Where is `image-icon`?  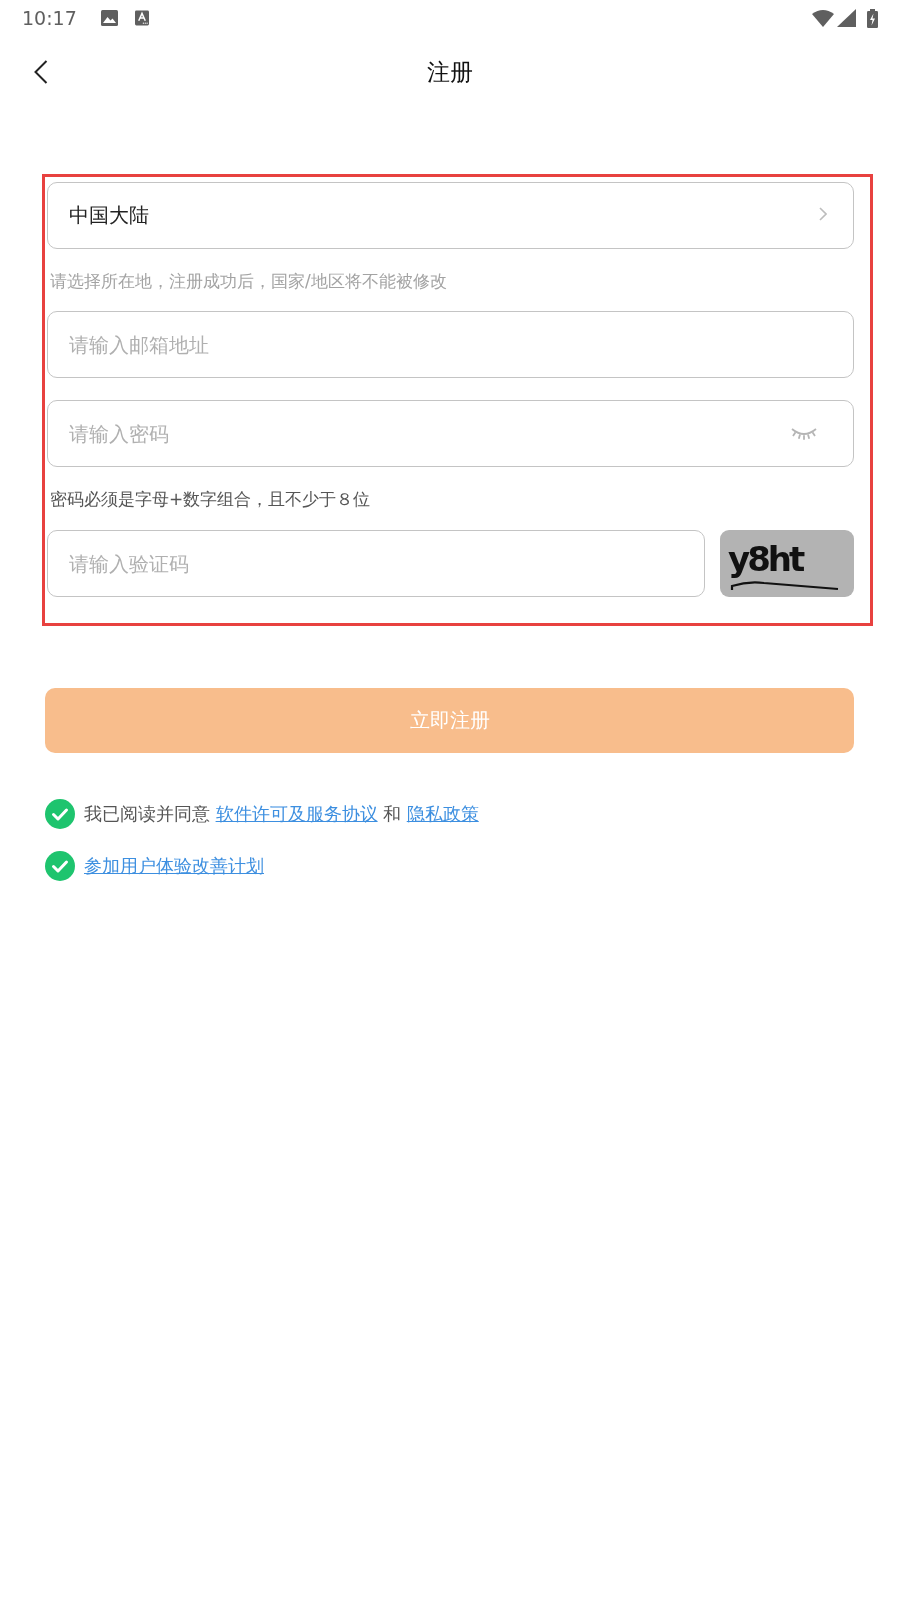 image-icon is located at coordinates (109, 18).